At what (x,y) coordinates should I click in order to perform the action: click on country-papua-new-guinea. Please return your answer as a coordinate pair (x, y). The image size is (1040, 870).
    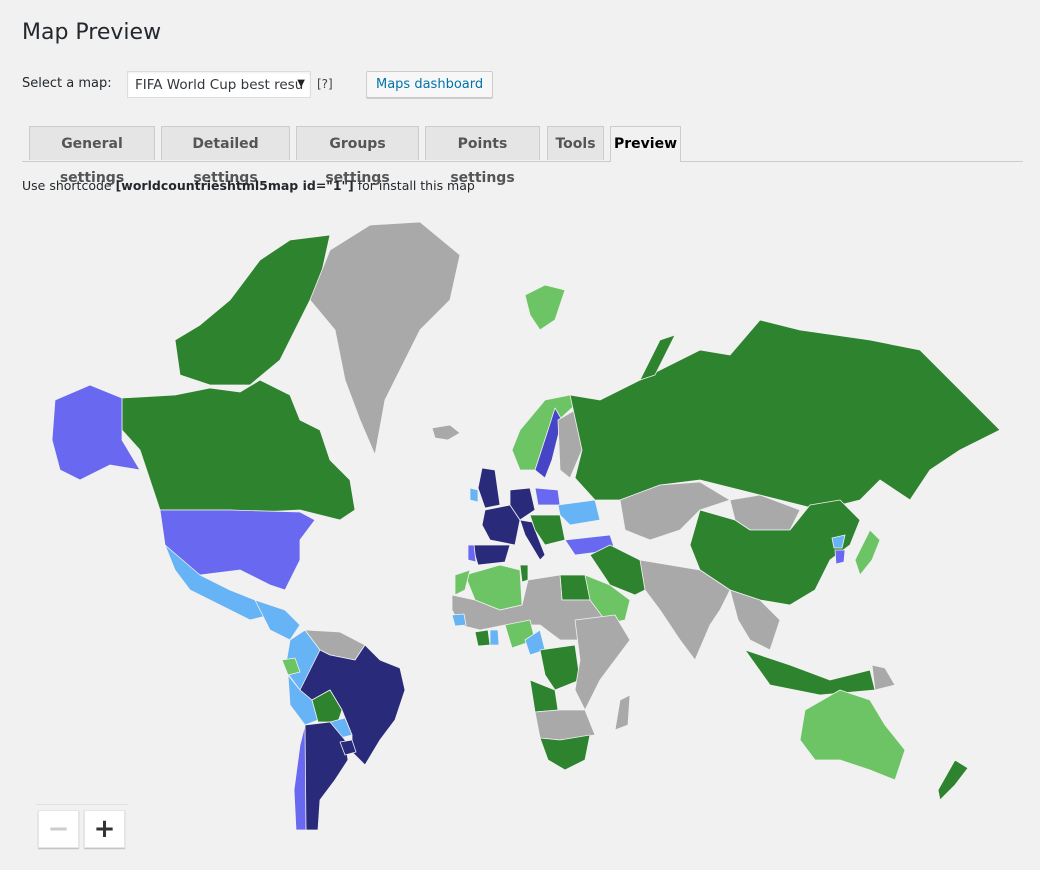
    Looking at the image, I should click on (883, 677).